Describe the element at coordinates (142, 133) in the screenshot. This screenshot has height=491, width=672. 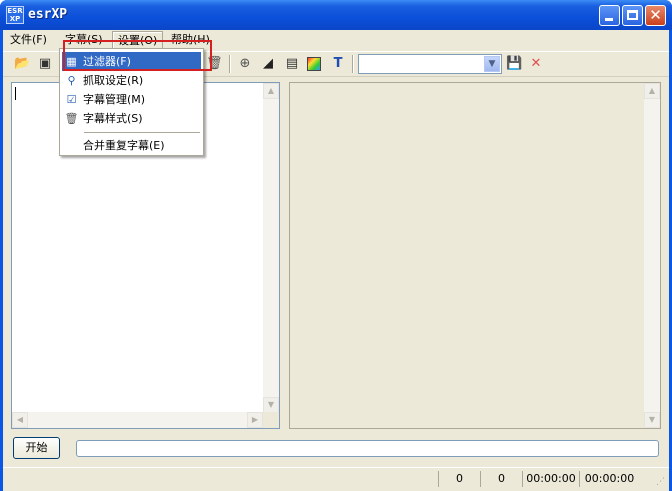
I see `menu-divider` at that location.